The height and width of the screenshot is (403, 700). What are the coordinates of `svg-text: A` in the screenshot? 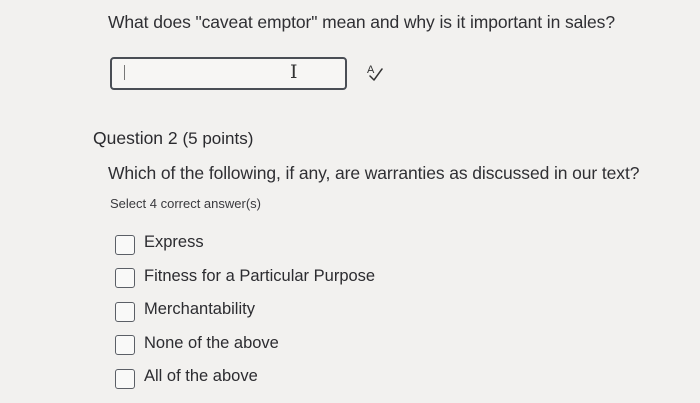 It's located at (371, 70).